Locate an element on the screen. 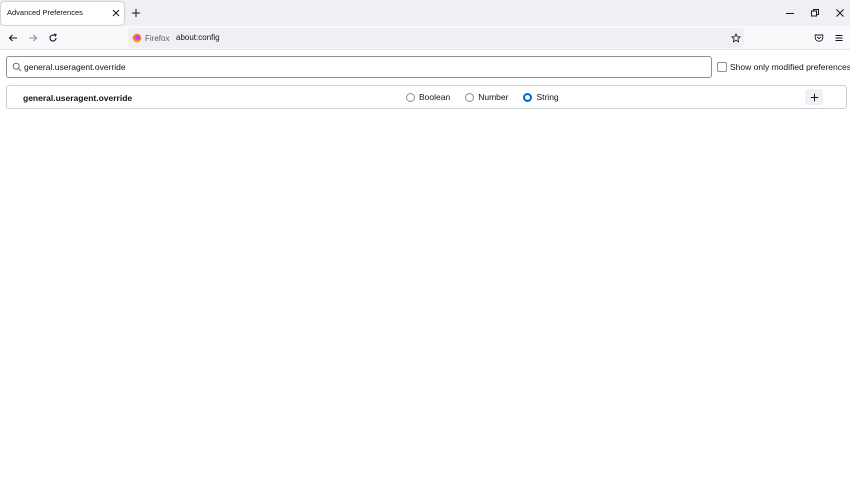 The width and height of the screenshot is (850, 478). radio-string: String is located at coordinates (541, 97).